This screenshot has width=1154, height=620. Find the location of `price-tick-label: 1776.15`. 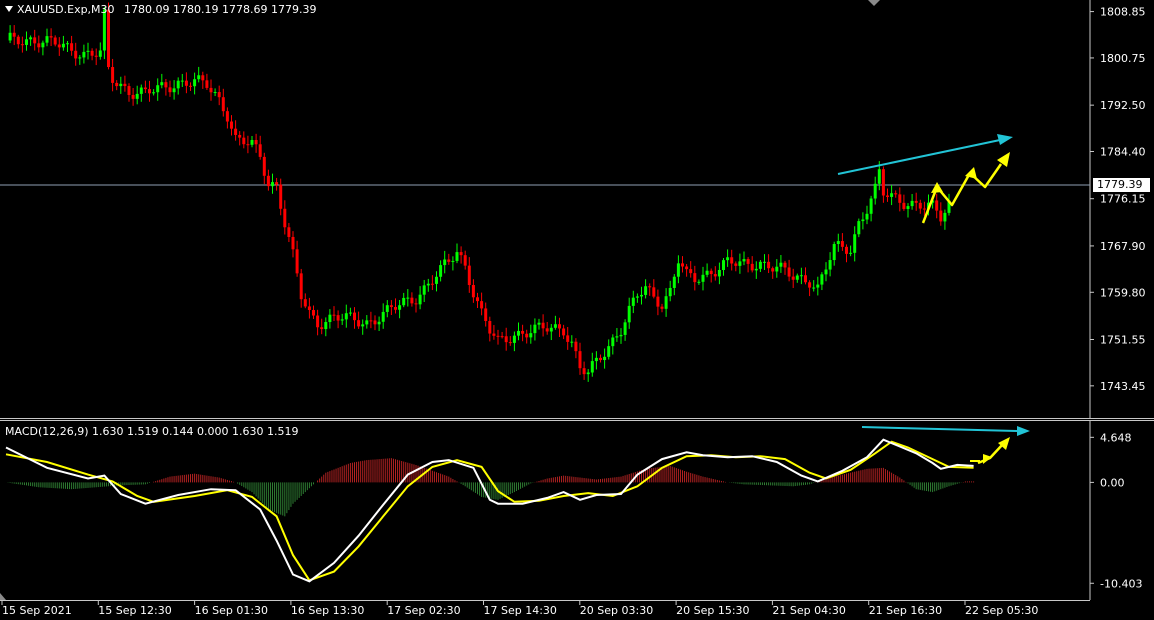

price-tick-label: 1776.15 is located at coordinates (1123, 199).